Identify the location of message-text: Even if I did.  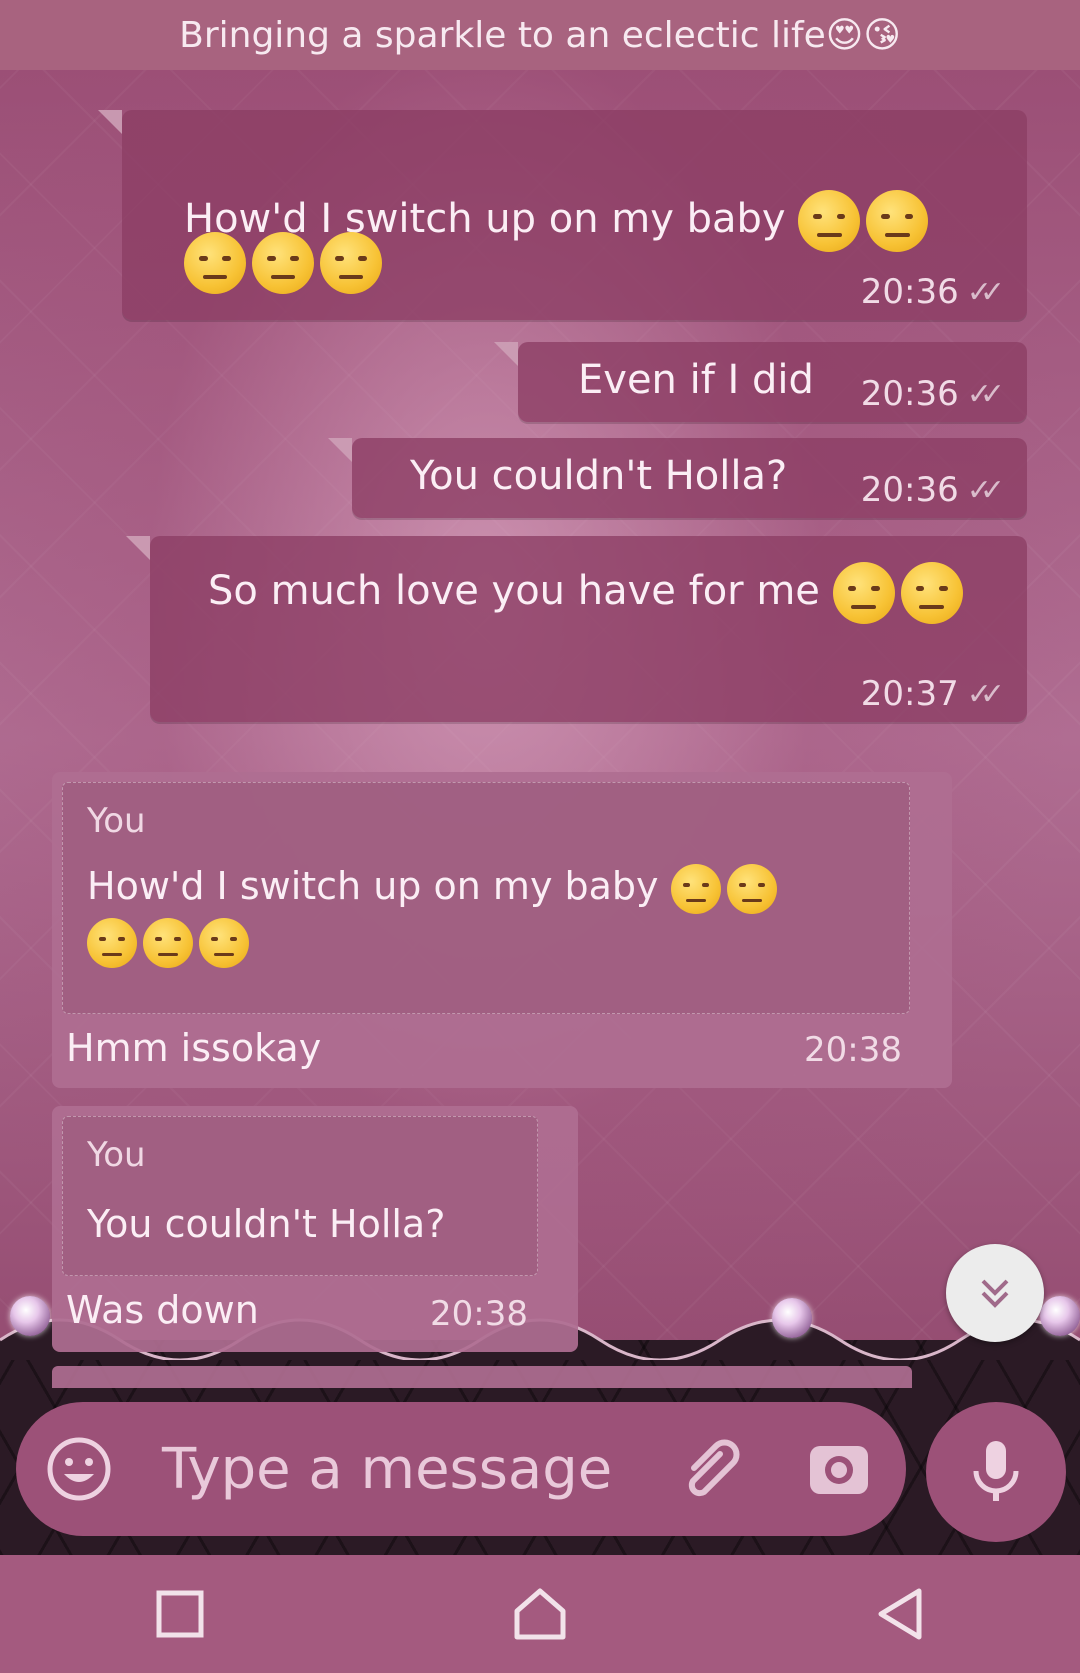
(696, 380).